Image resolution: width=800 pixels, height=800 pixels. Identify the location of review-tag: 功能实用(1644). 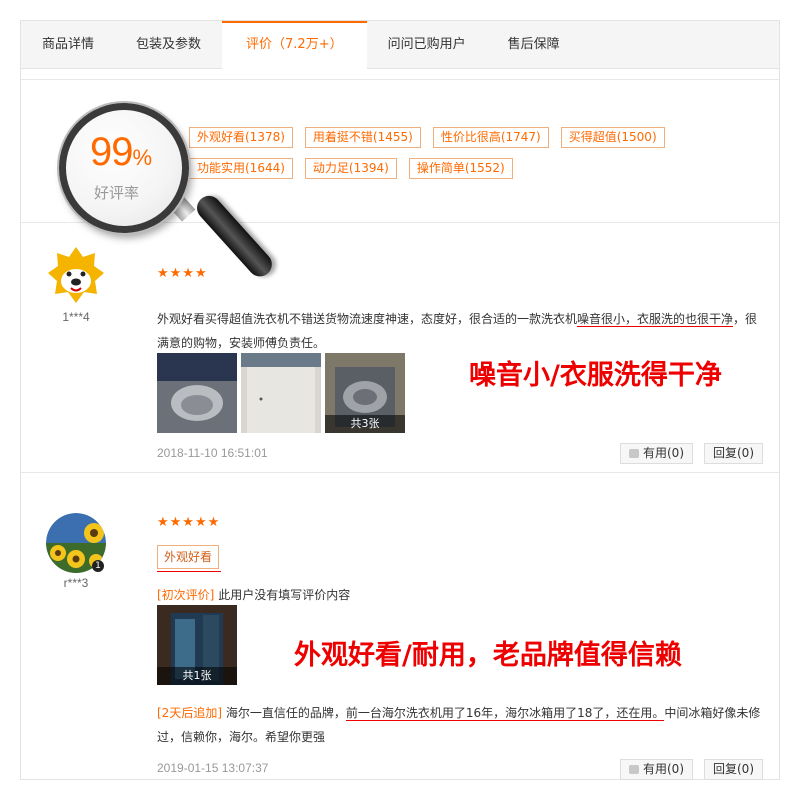
(241, 168).